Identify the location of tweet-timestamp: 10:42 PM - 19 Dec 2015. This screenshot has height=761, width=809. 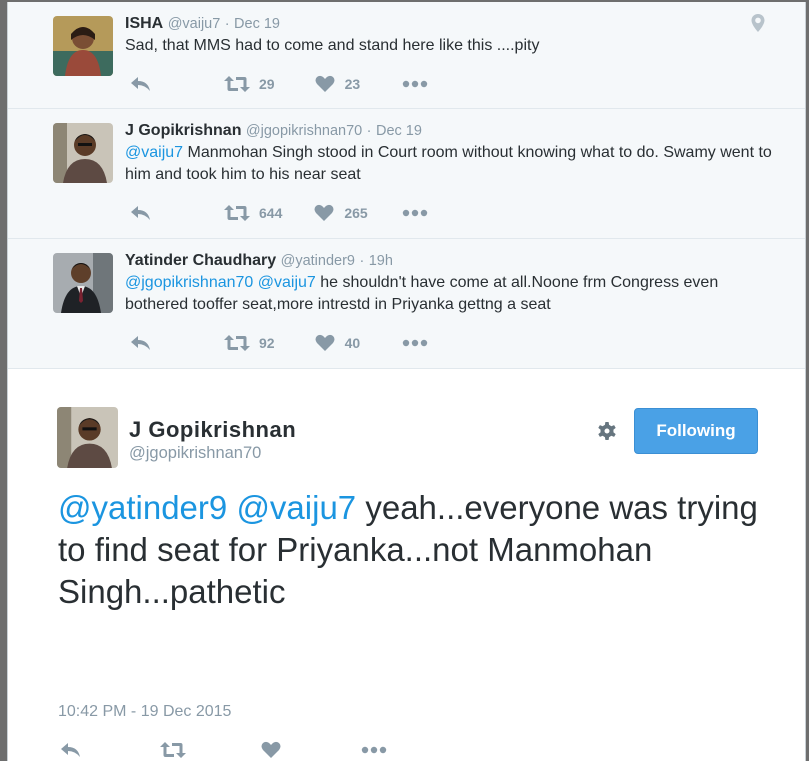
(144, 712).